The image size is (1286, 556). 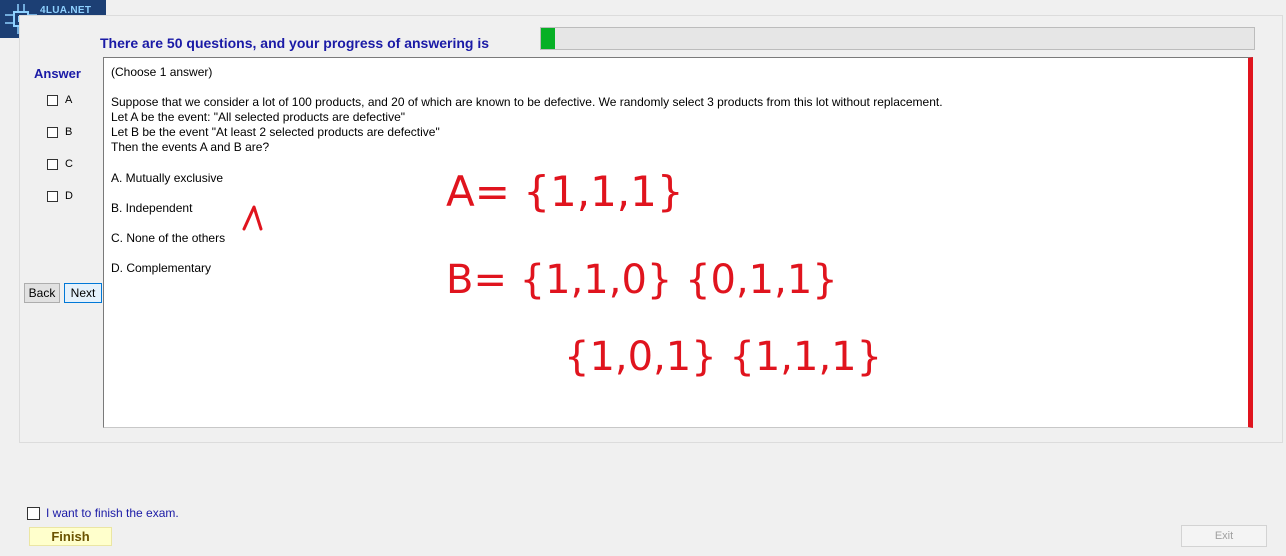 I want to click on finish-checkbox-label: I want to finish the exam., so click(x=112, y=513).